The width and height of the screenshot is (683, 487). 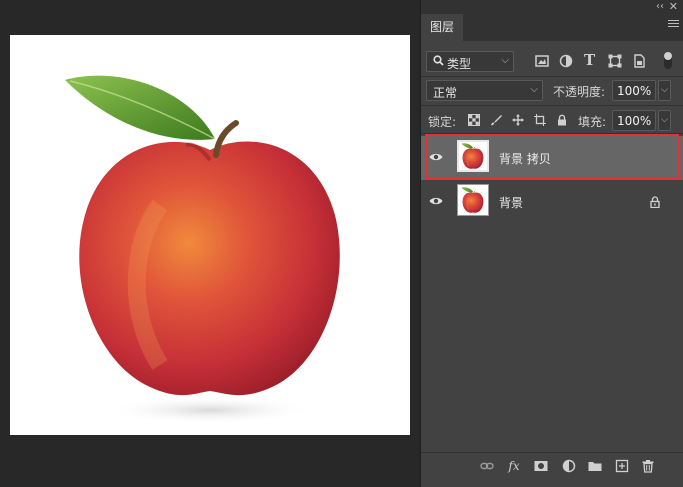 I want to click on layer-row-background-copy: 背景 拷贝, so click(x=552, y=158).